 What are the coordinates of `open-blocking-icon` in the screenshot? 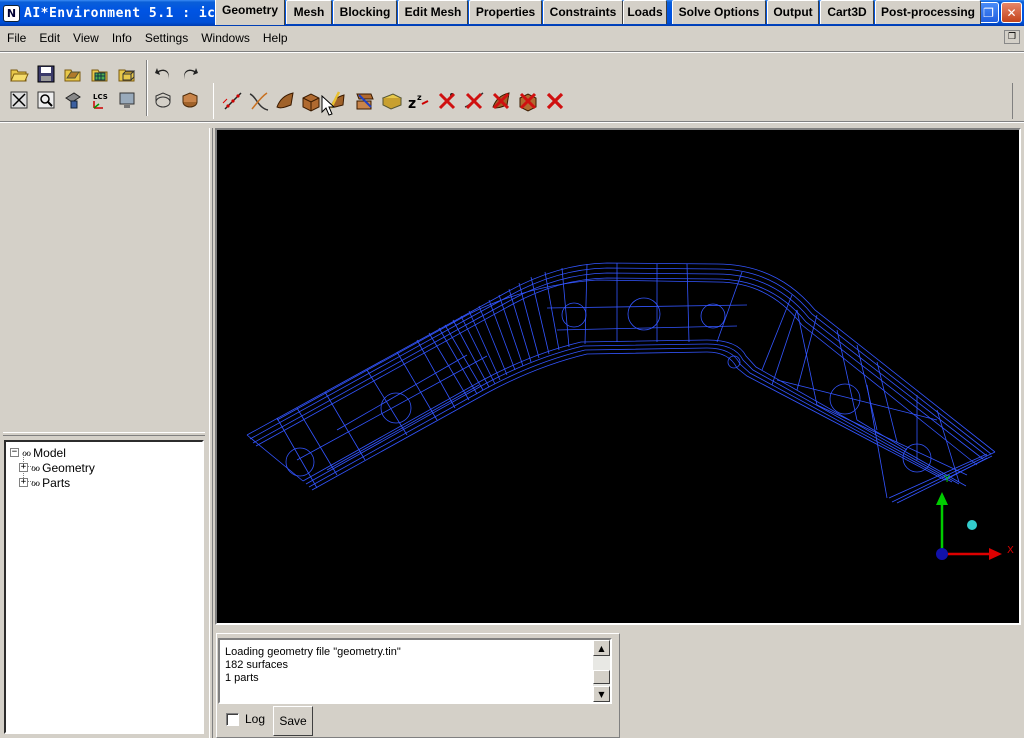 It's located at (127, 74).